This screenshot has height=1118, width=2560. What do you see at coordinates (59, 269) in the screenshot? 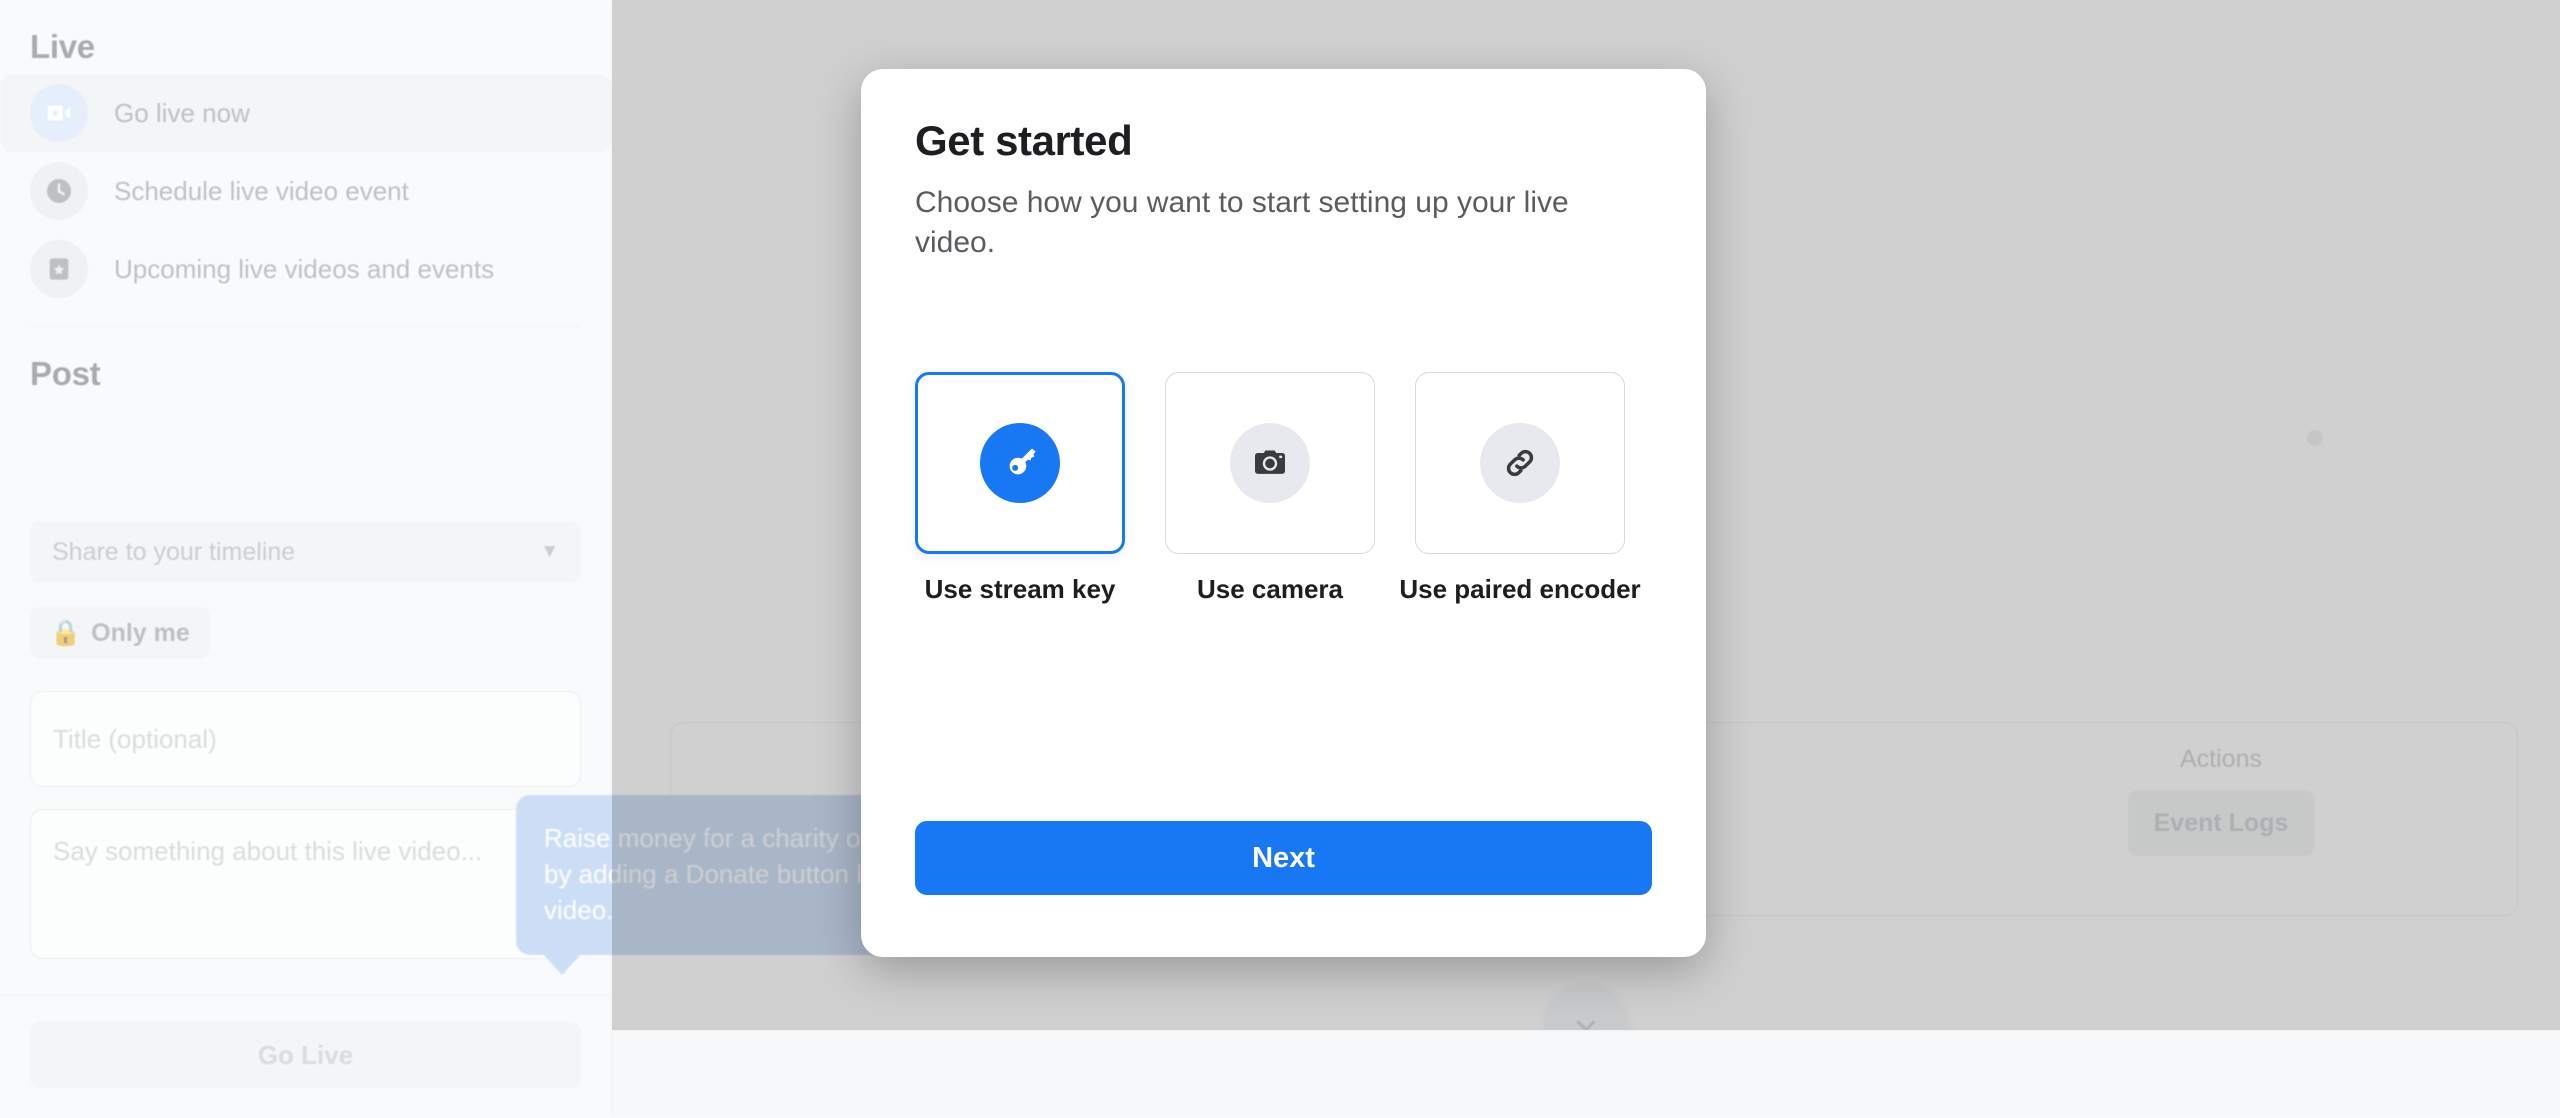
I see `ticket-star-icon` at bounding box center [59, 269].